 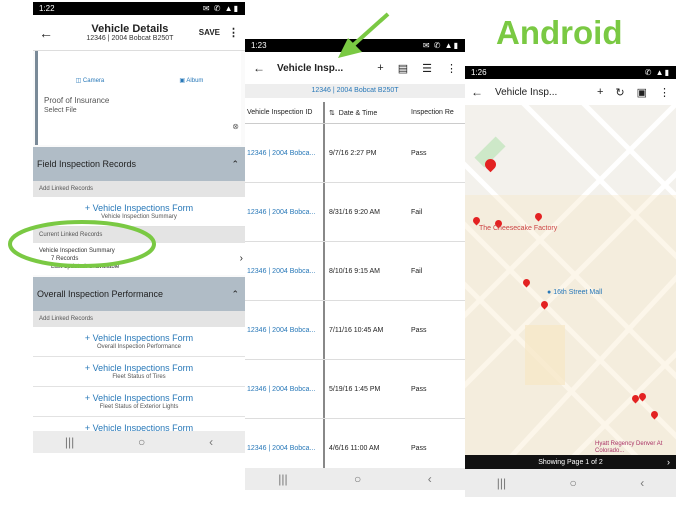 I want to click on app-bar: ← Vehicle Insp... + ↻ ▣ ⋮, so click(x=570, y=92).